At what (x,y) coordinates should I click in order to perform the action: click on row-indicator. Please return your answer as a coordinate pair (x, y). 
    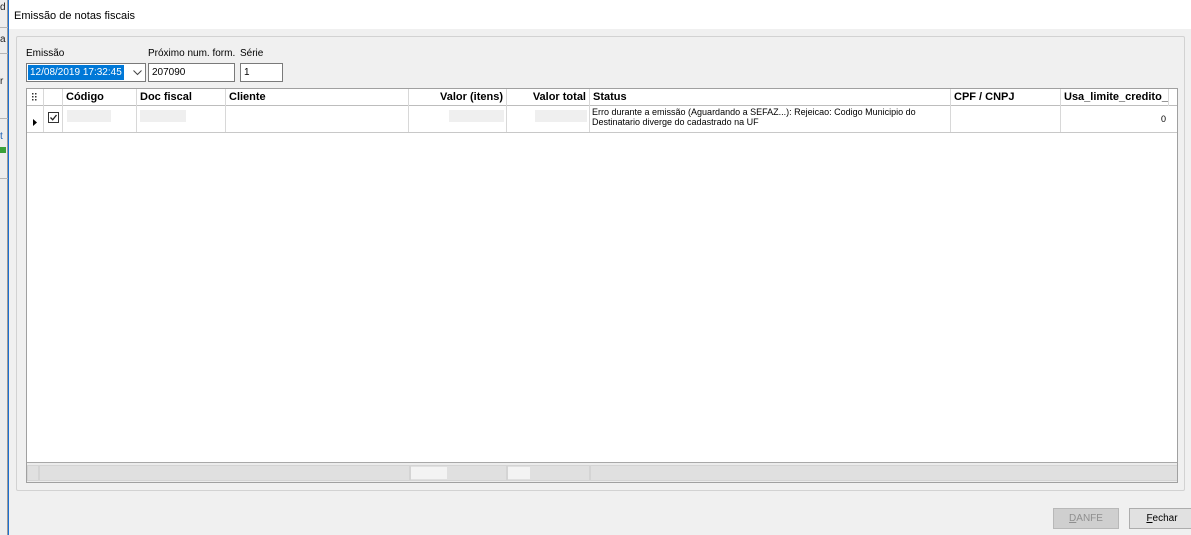
    Looking at the image, I should click on (35, 119).